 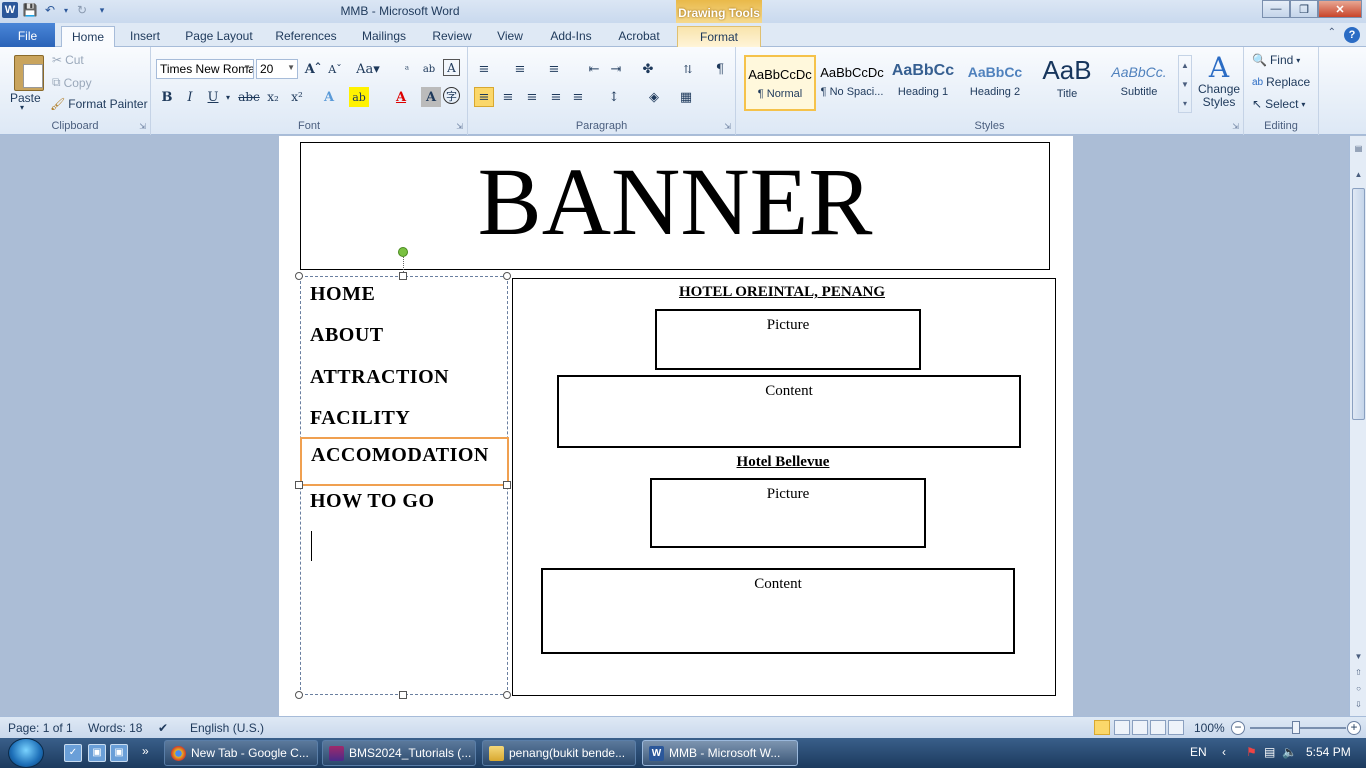 What do you see at coordinates (1340, 9) in the screenshot?
I see `close-button: ✕` at bounding box center [1340, 9].